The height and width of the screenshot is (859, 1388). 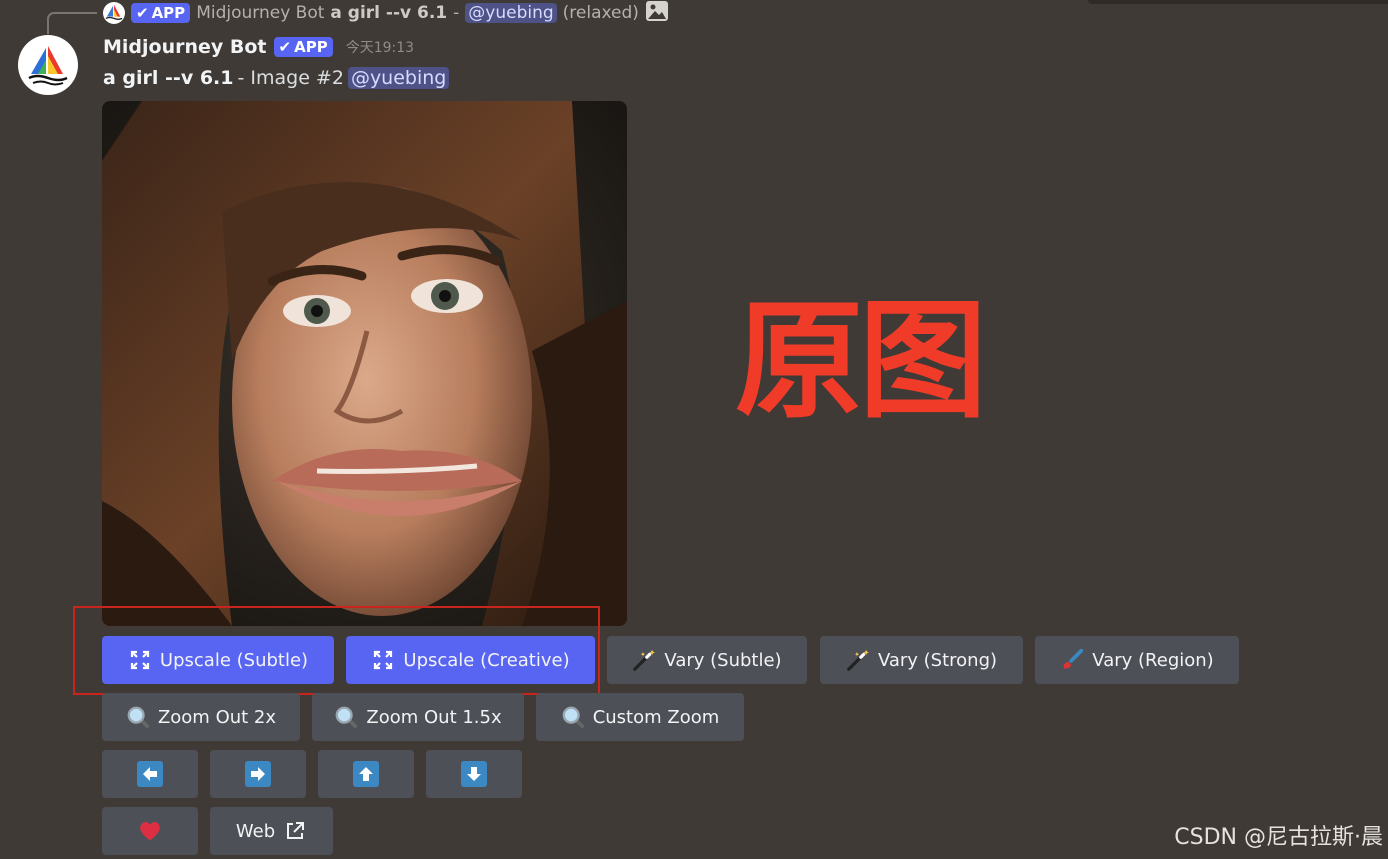 I want to click on pan-up-button, so click(x=366, y=774).